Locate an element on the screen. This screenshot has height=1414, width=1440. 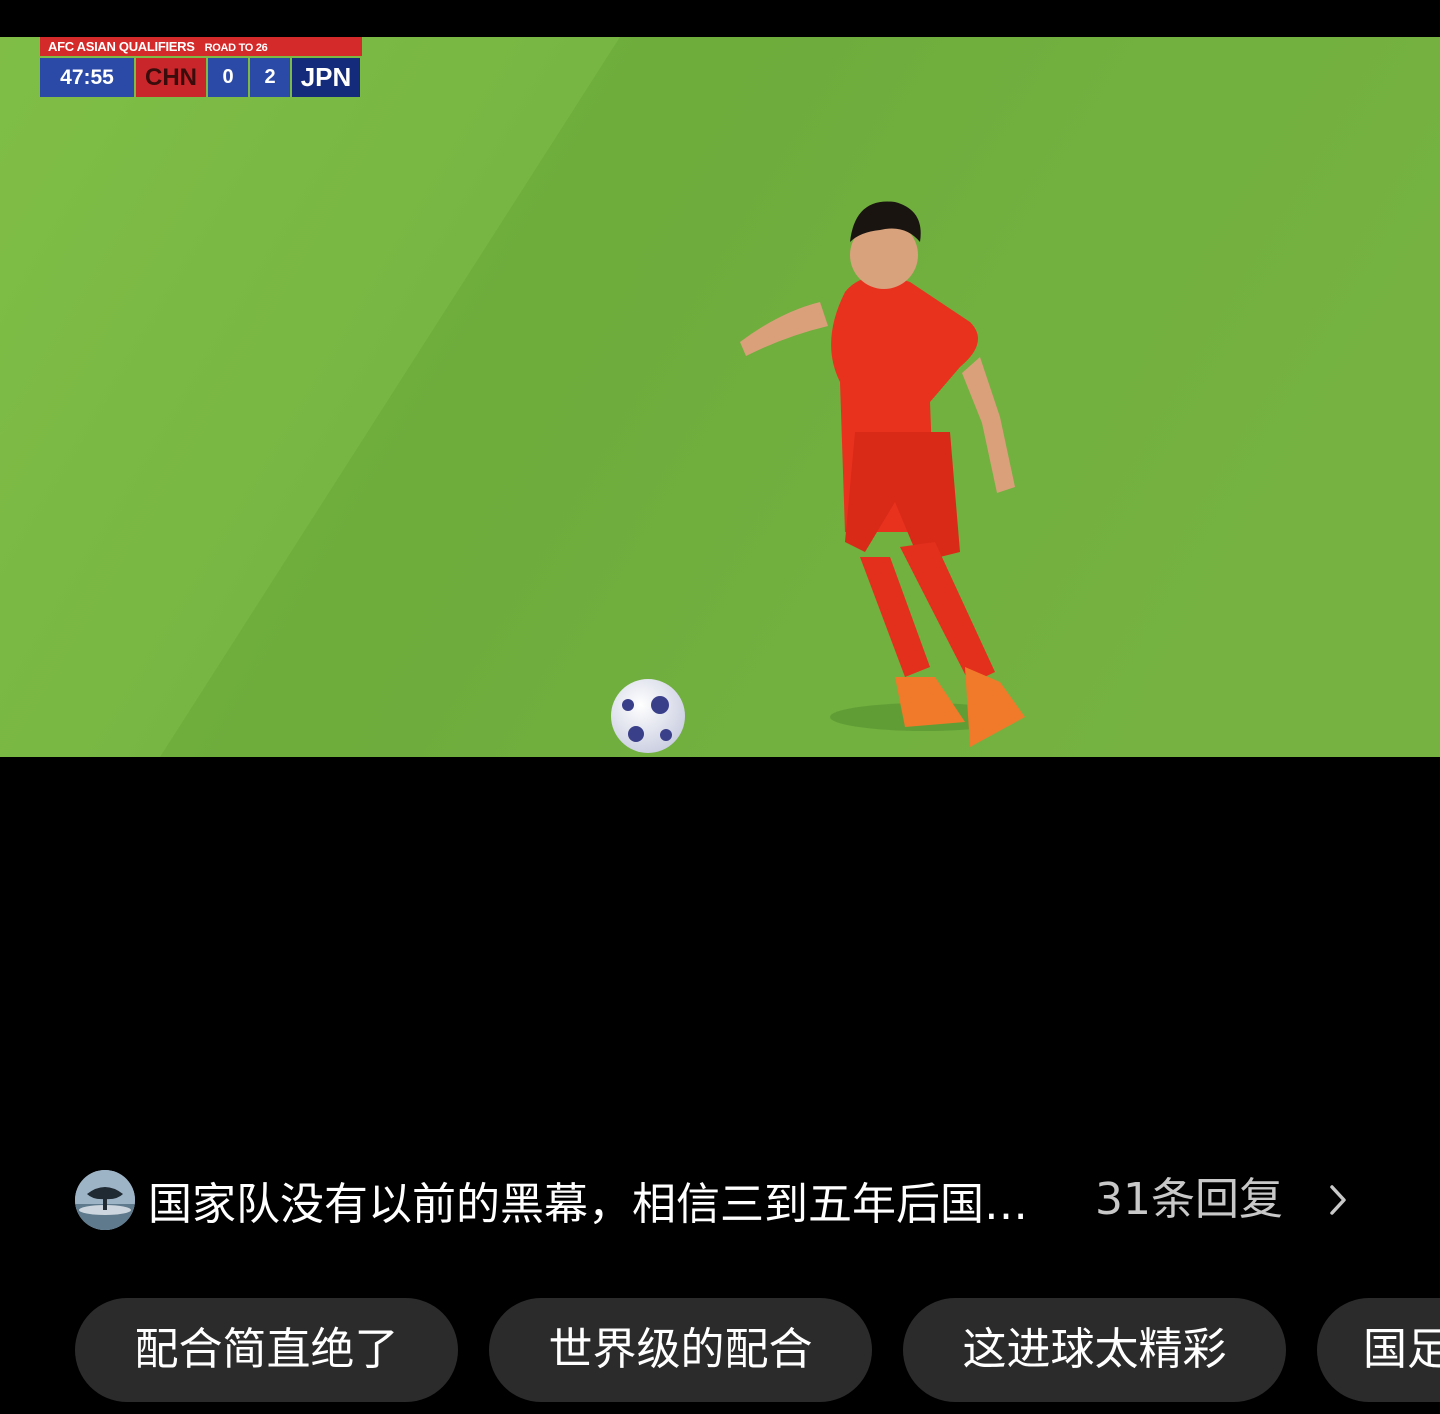
scorebug-row: 47:55 CHN 0 2 JPN is located at coordinates (201, 77).